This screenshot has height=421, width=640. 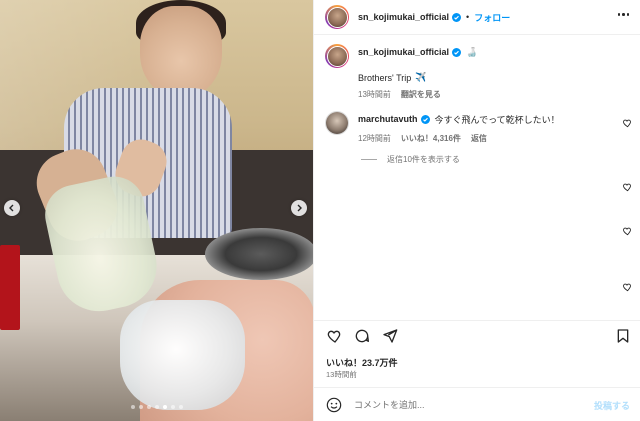 I want to click on replies-divider, so click(x=369, y=159).